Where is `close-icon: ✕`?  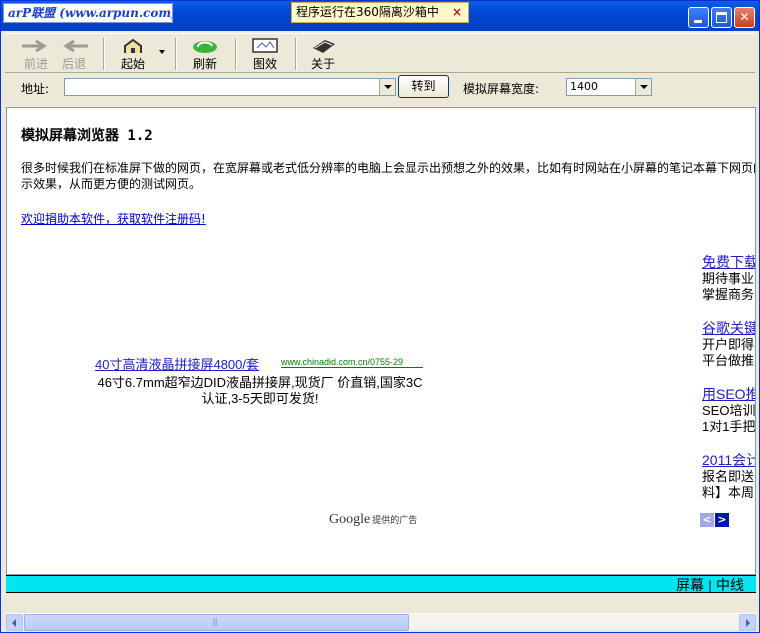
close-icon: ✕ is located at coordinates (744, 17).